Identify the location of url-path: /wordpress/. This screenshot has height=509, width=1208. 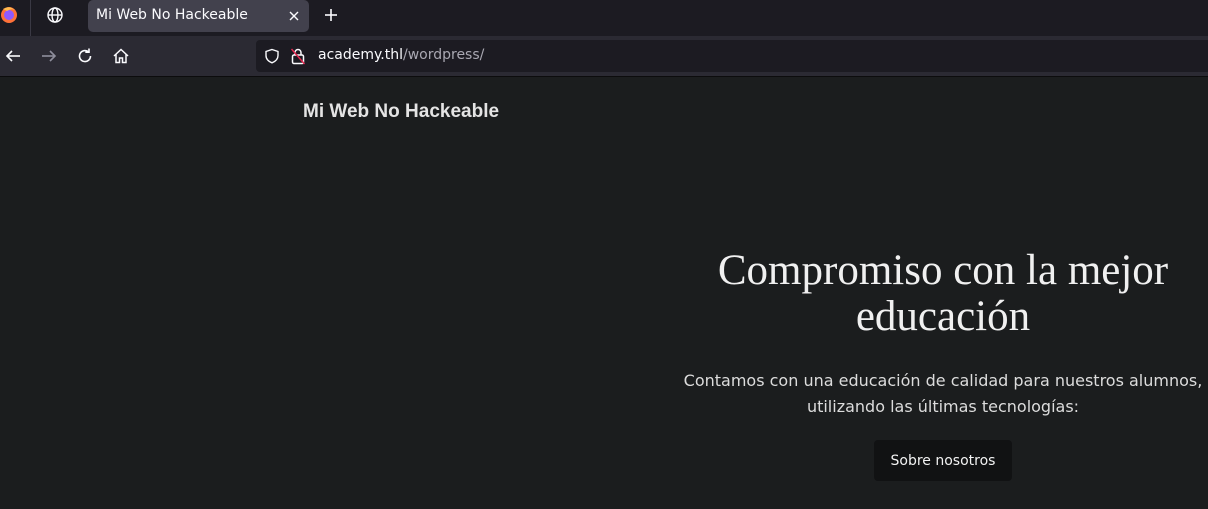
(443, 55).